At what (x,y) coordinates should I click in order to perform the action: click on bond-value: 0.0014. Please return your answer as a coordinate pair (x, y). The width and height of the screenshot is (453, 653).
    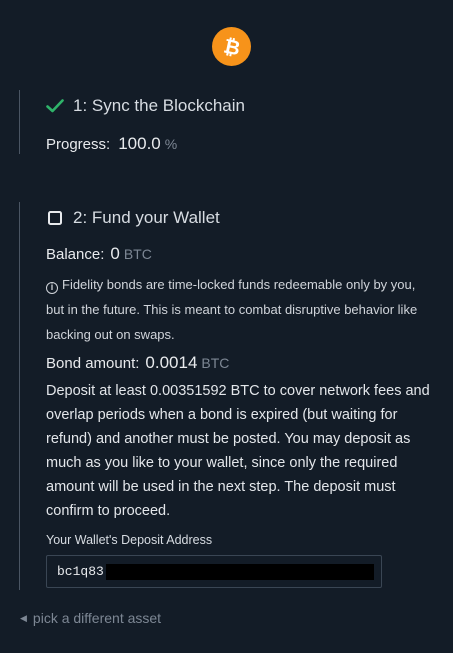
    Looking at the image, I should click on (171, 362).